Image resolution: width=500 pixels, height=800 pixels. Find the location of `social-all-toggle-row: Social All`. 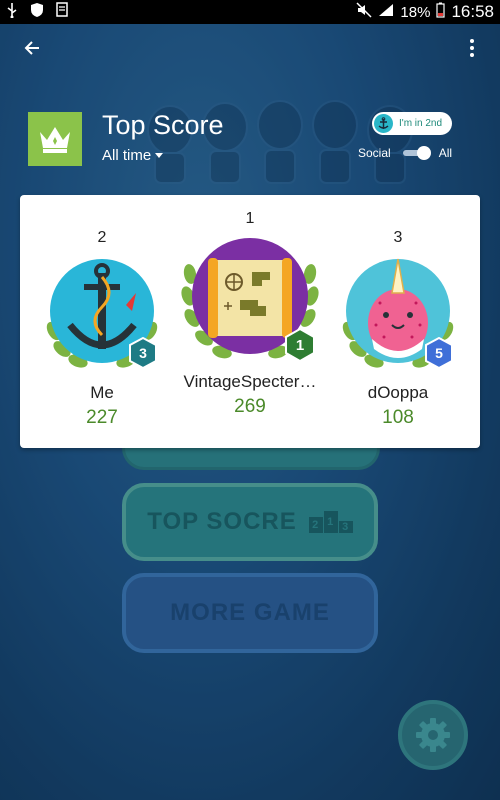

social-all-toggle-row: Social All is located at coordinates (405, 153).